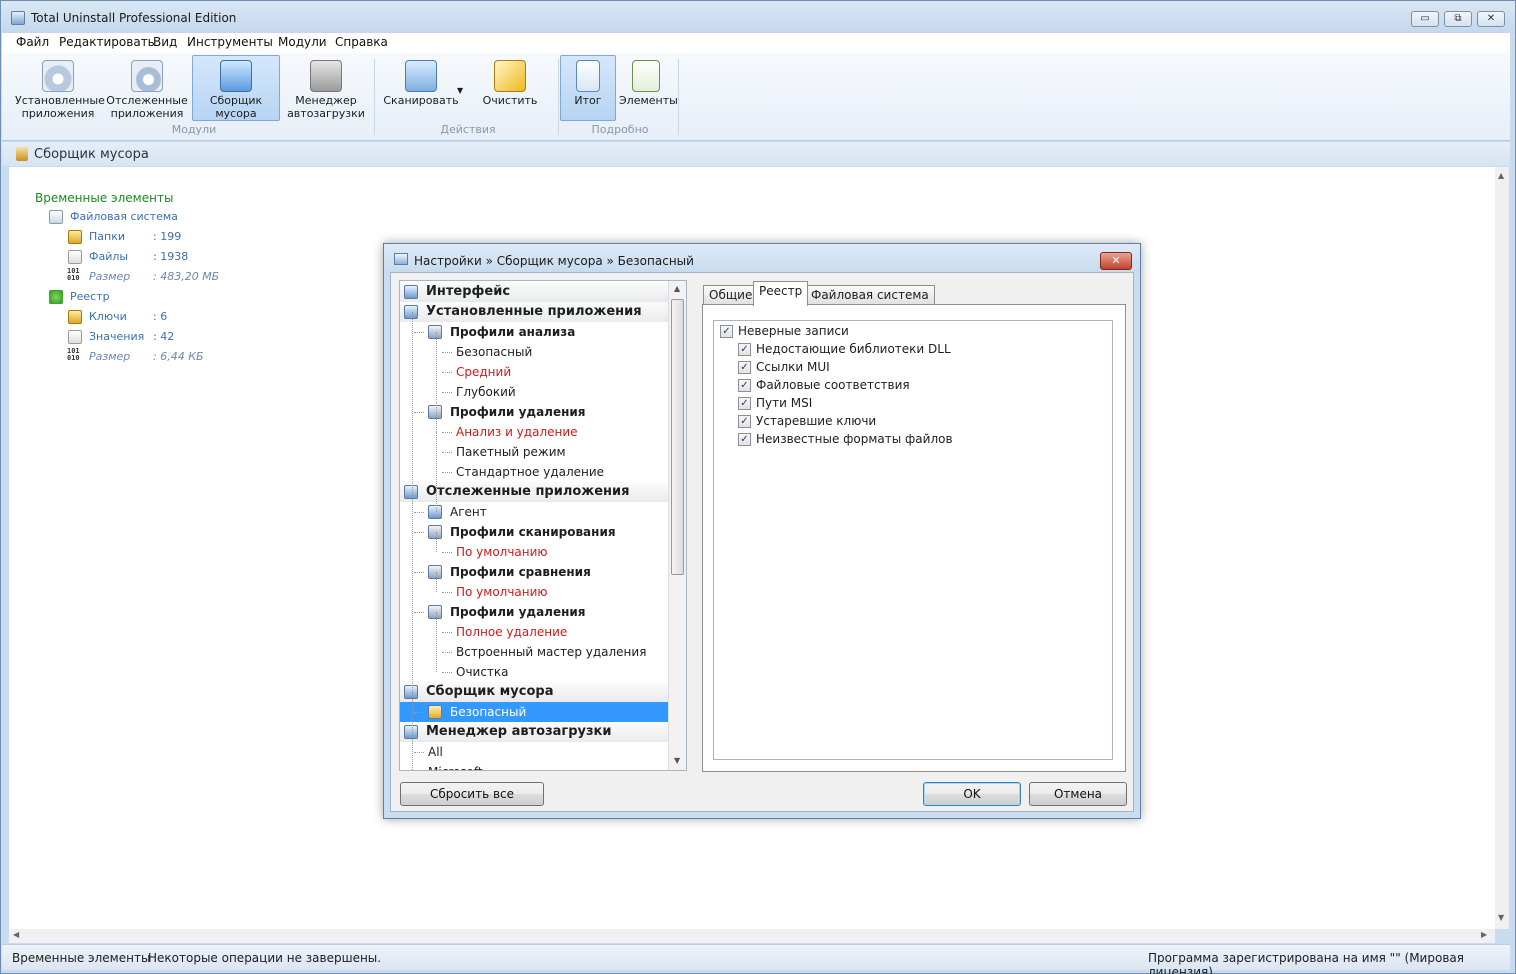  Describe the element at coordinates (534, 752) in the screenshot. I see `tree-item: All` at that location.